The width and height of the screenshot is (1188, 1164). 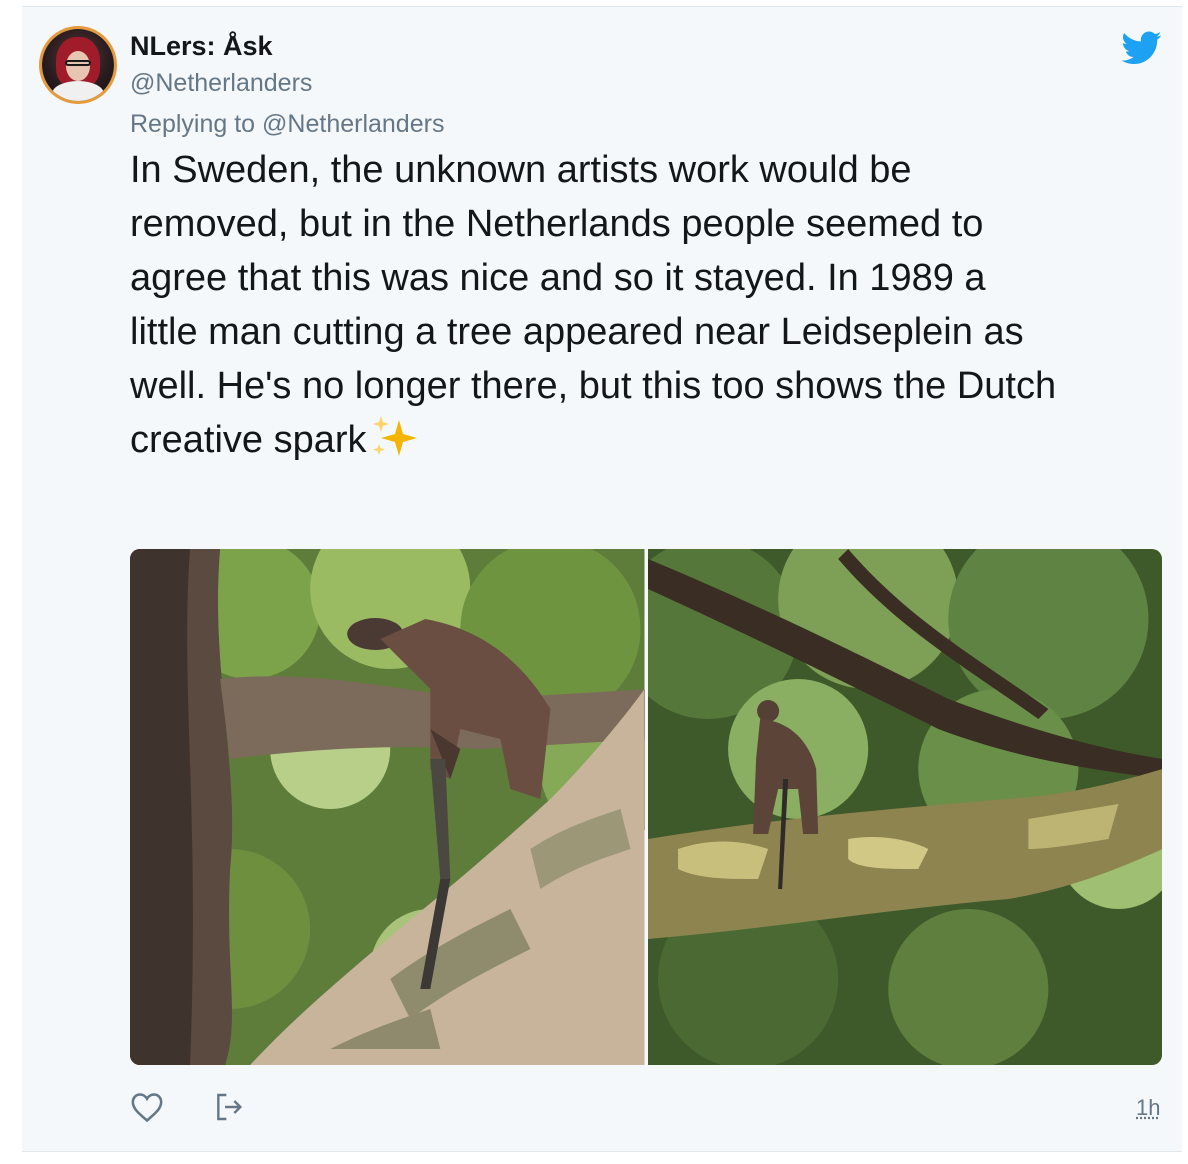 What do you see at coordinates (221, 83) in the screenshot?
I see `author-handle: @Netherlanders` at bounding box center [221, 83].